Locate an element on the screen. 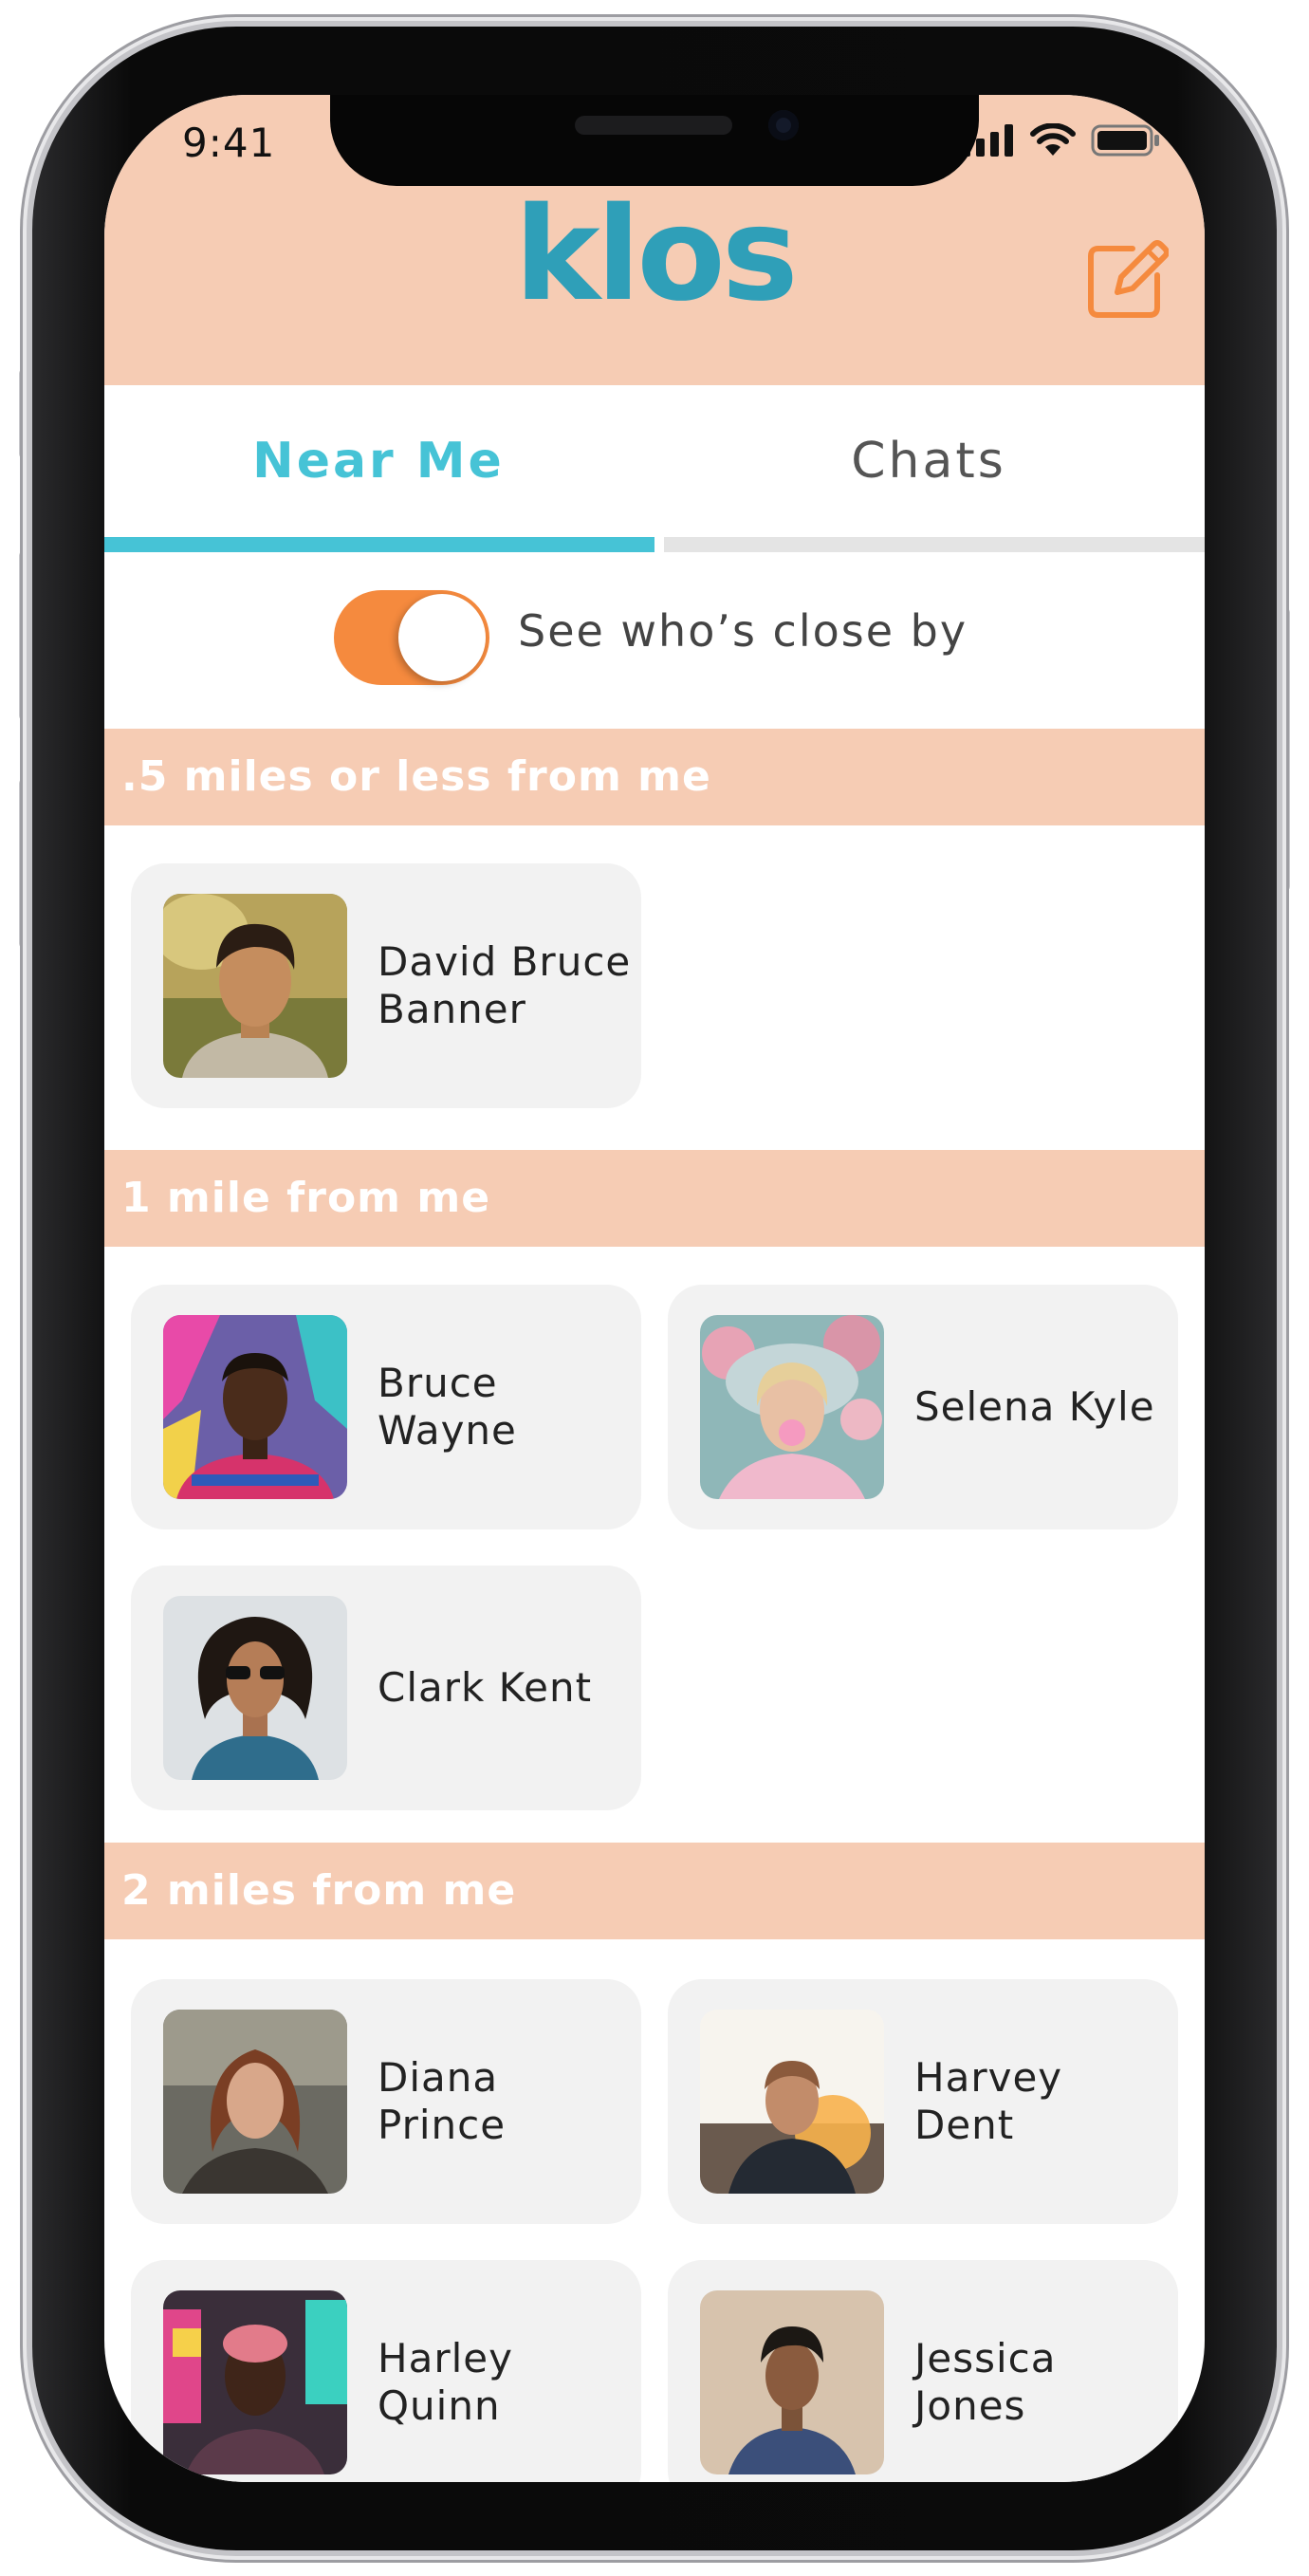 This screenshot has width=1309, height=2576. status-icons is located at coordinates (1061, 140).